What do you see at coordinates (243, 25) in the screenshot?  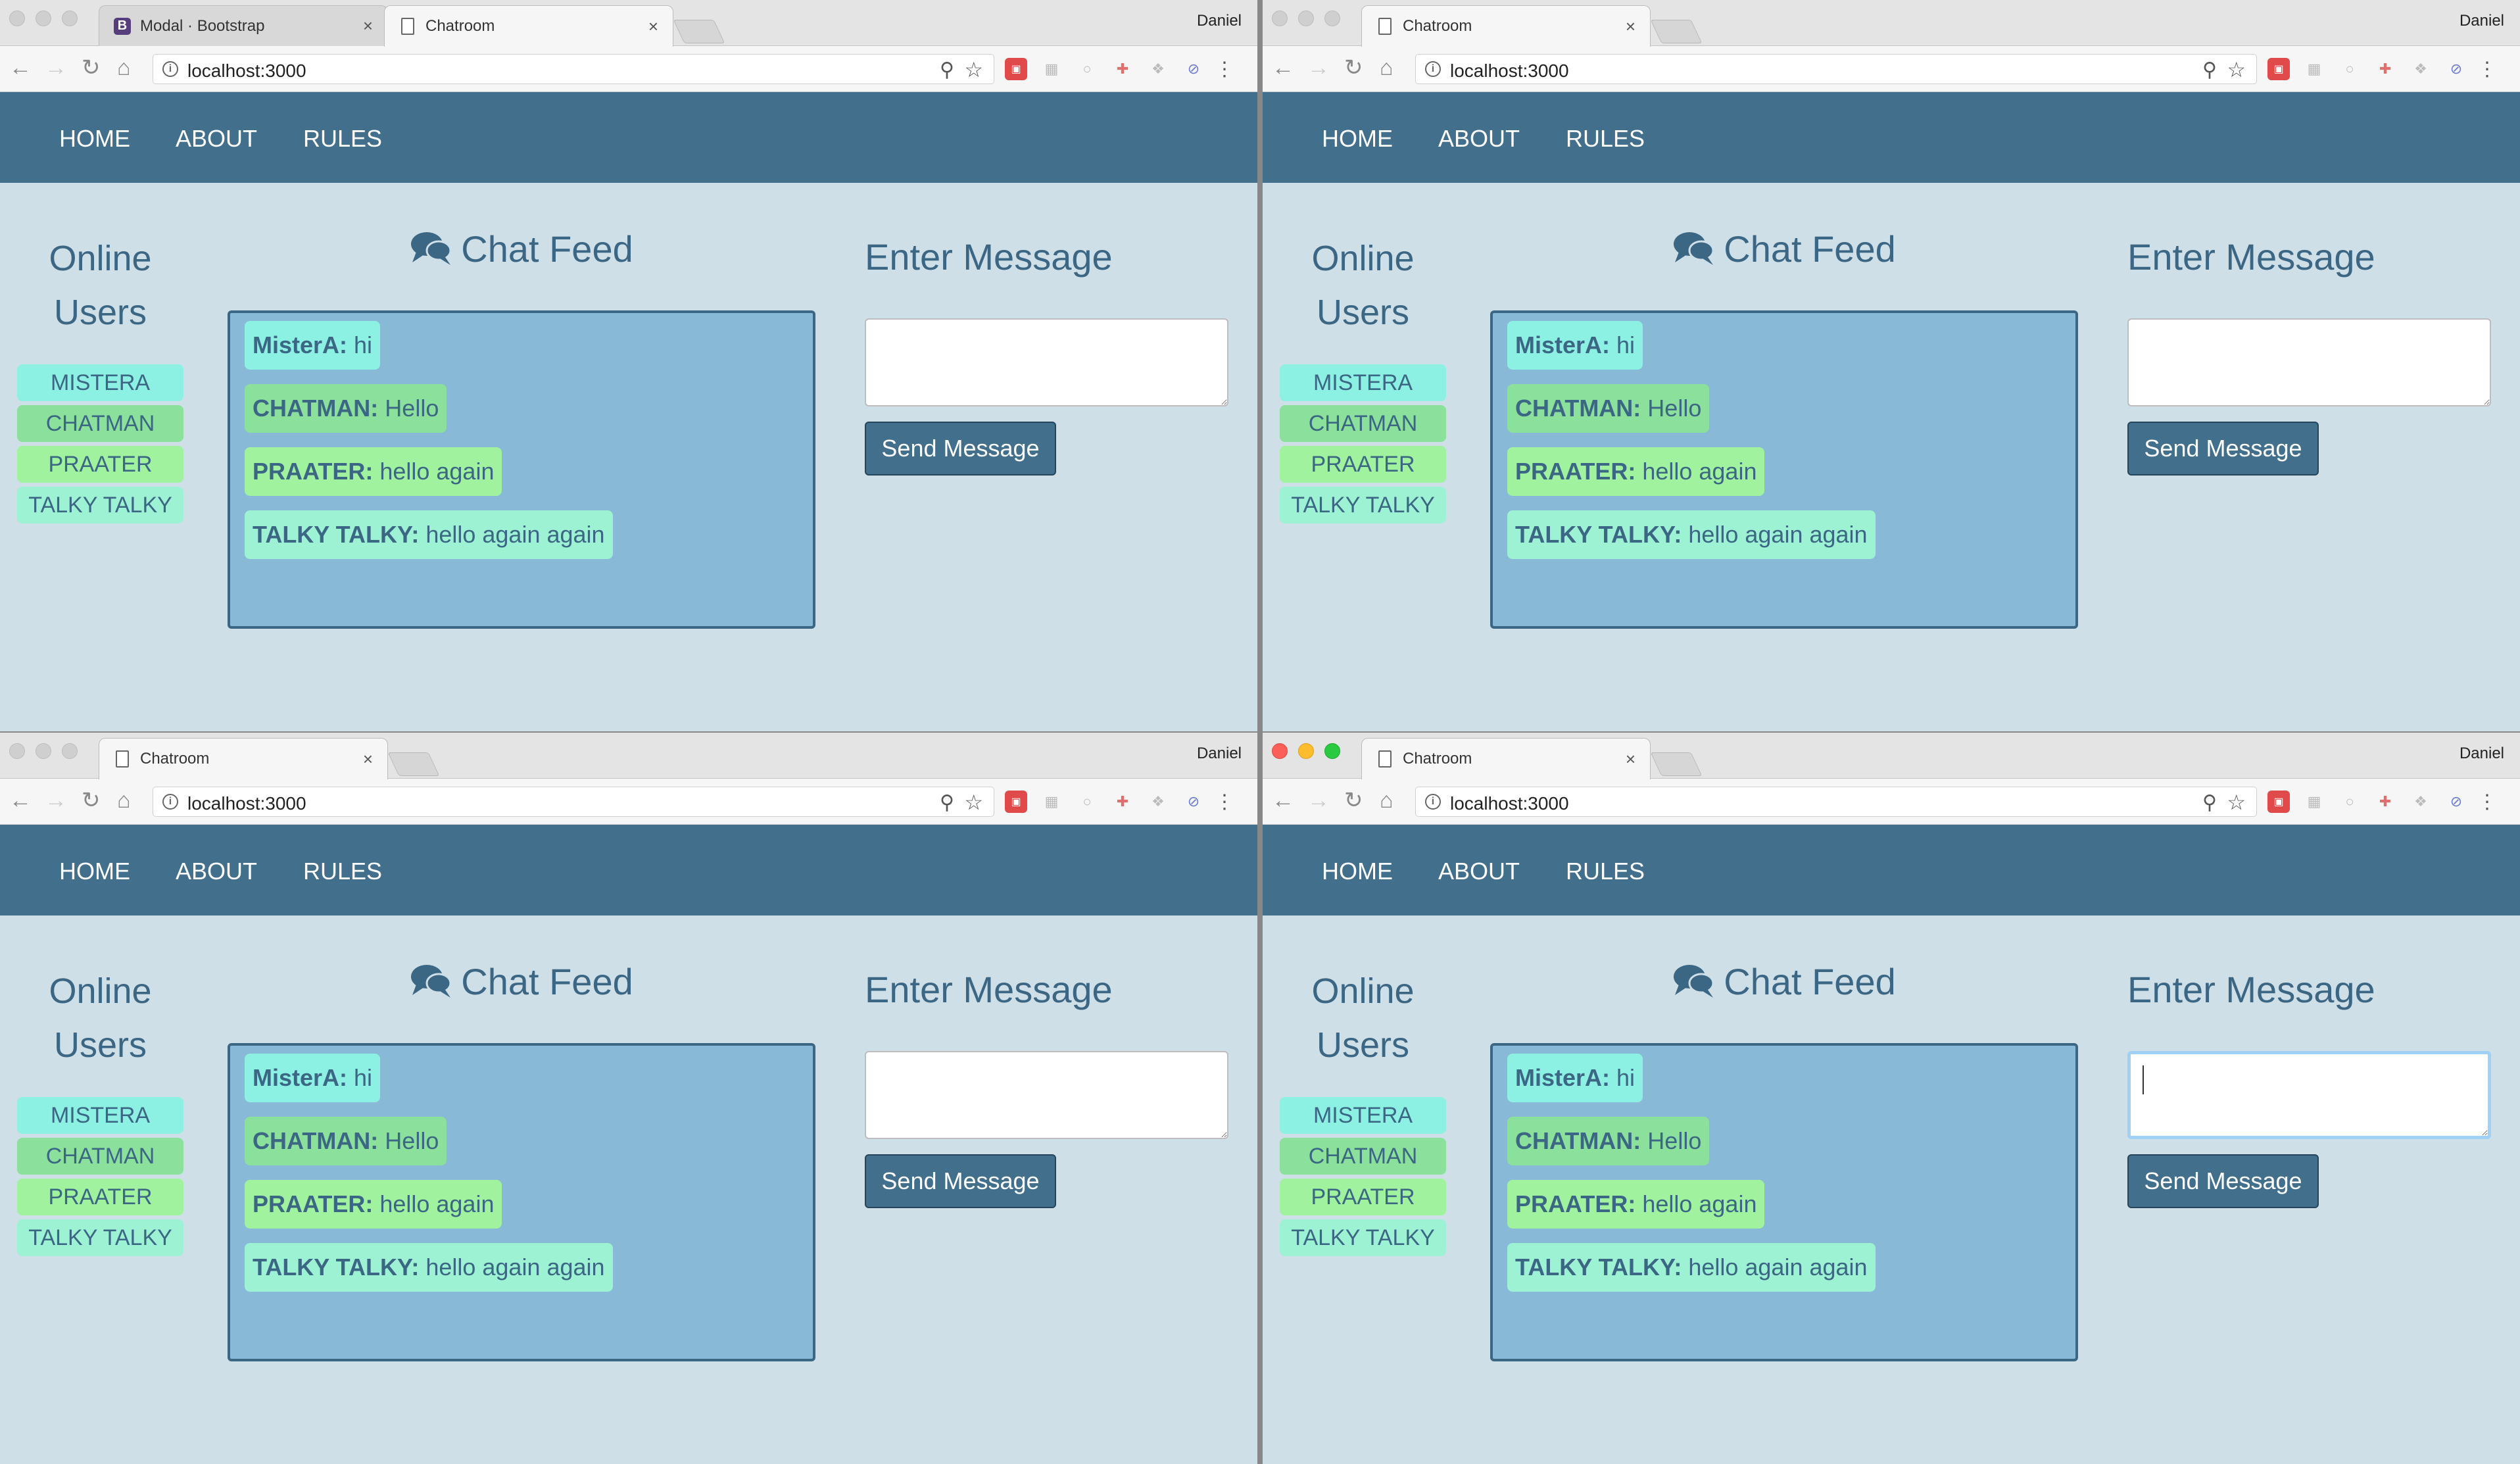 I see `browser-tab: B Modal · Bootstrap ×` at bounding box center [243, 25].